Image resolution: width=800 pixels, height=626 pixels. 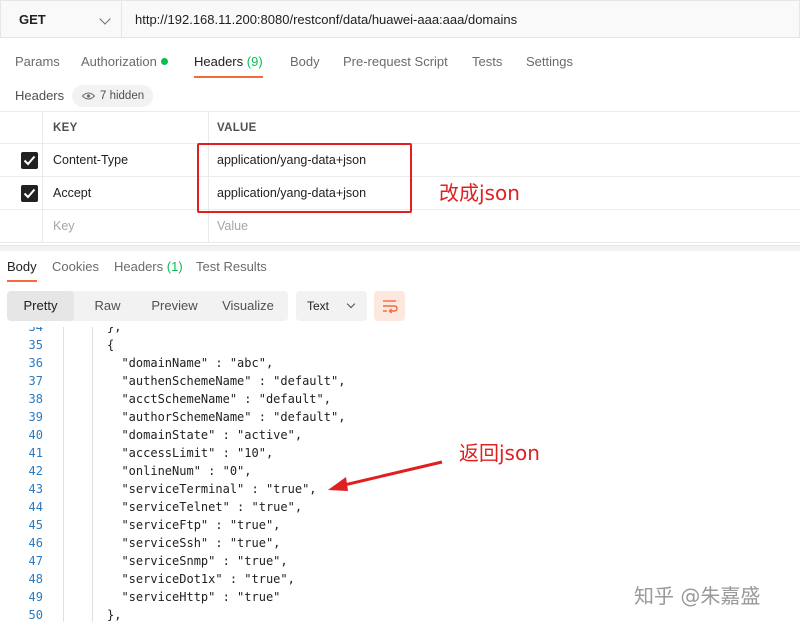 What do you see at coordinates (119, 61) in the screenshot?
I see `tab-label: Authorization` at bounding box center [119, 61].